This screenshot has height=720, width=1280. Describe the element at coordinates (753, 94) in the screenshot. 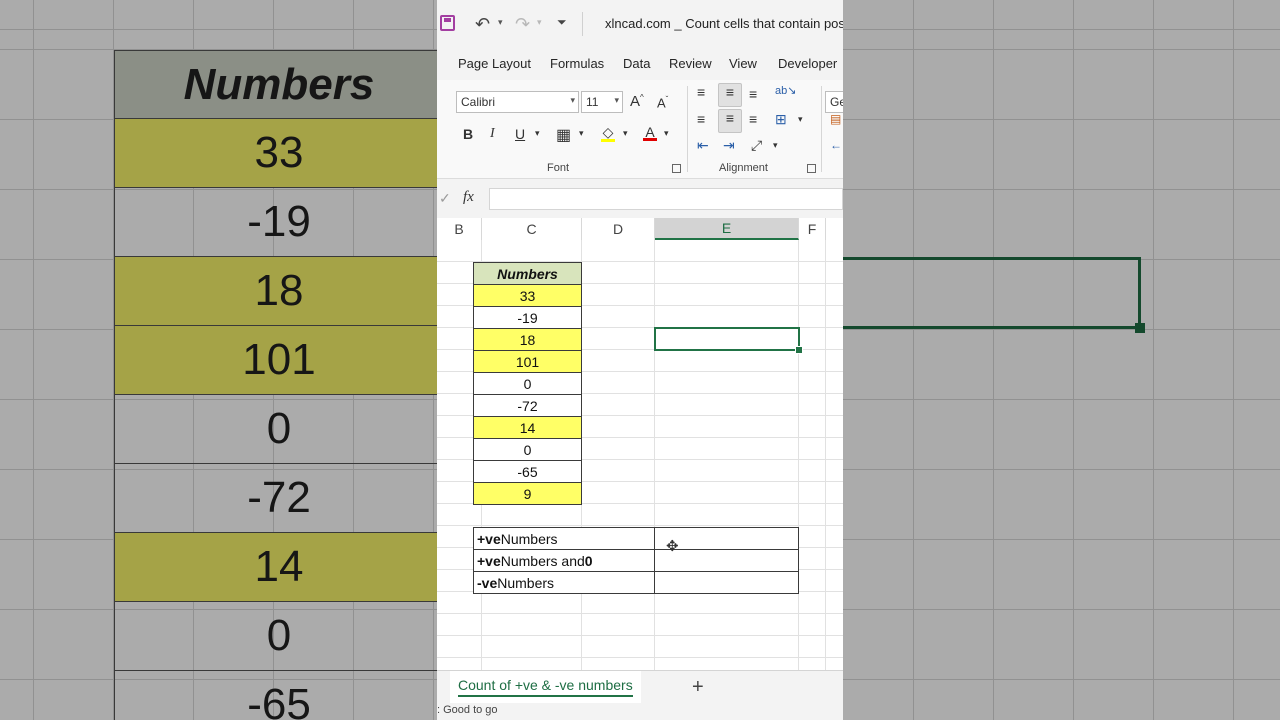

I see `align-bottom-icon: ≡` at that location.